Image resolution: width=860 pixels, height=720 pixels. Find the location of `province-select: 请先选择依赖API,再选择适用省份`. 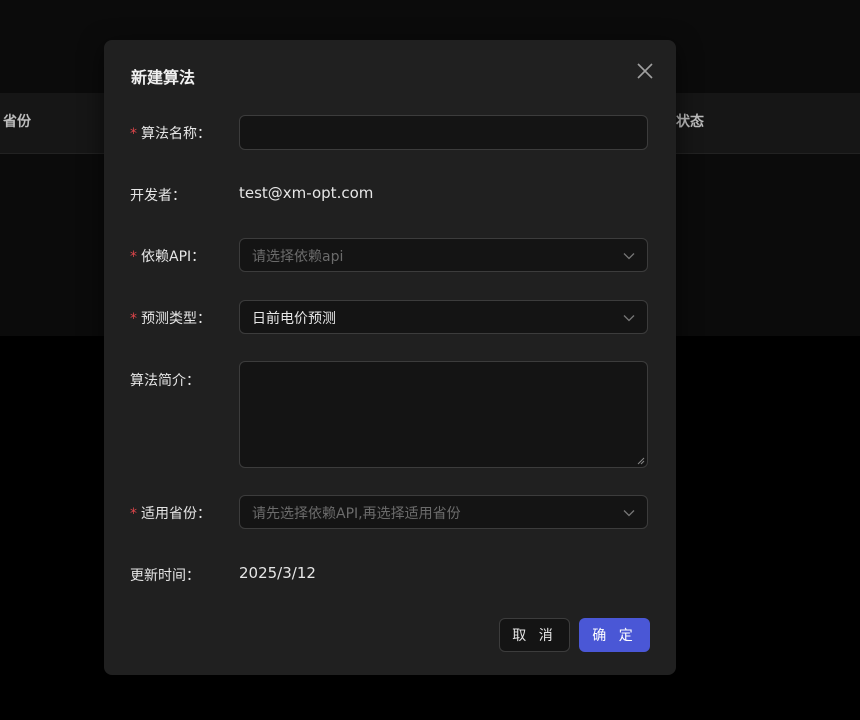

province-select: 请先选择依赖API,再选择适用省份 is located at coordinates (443, 512).